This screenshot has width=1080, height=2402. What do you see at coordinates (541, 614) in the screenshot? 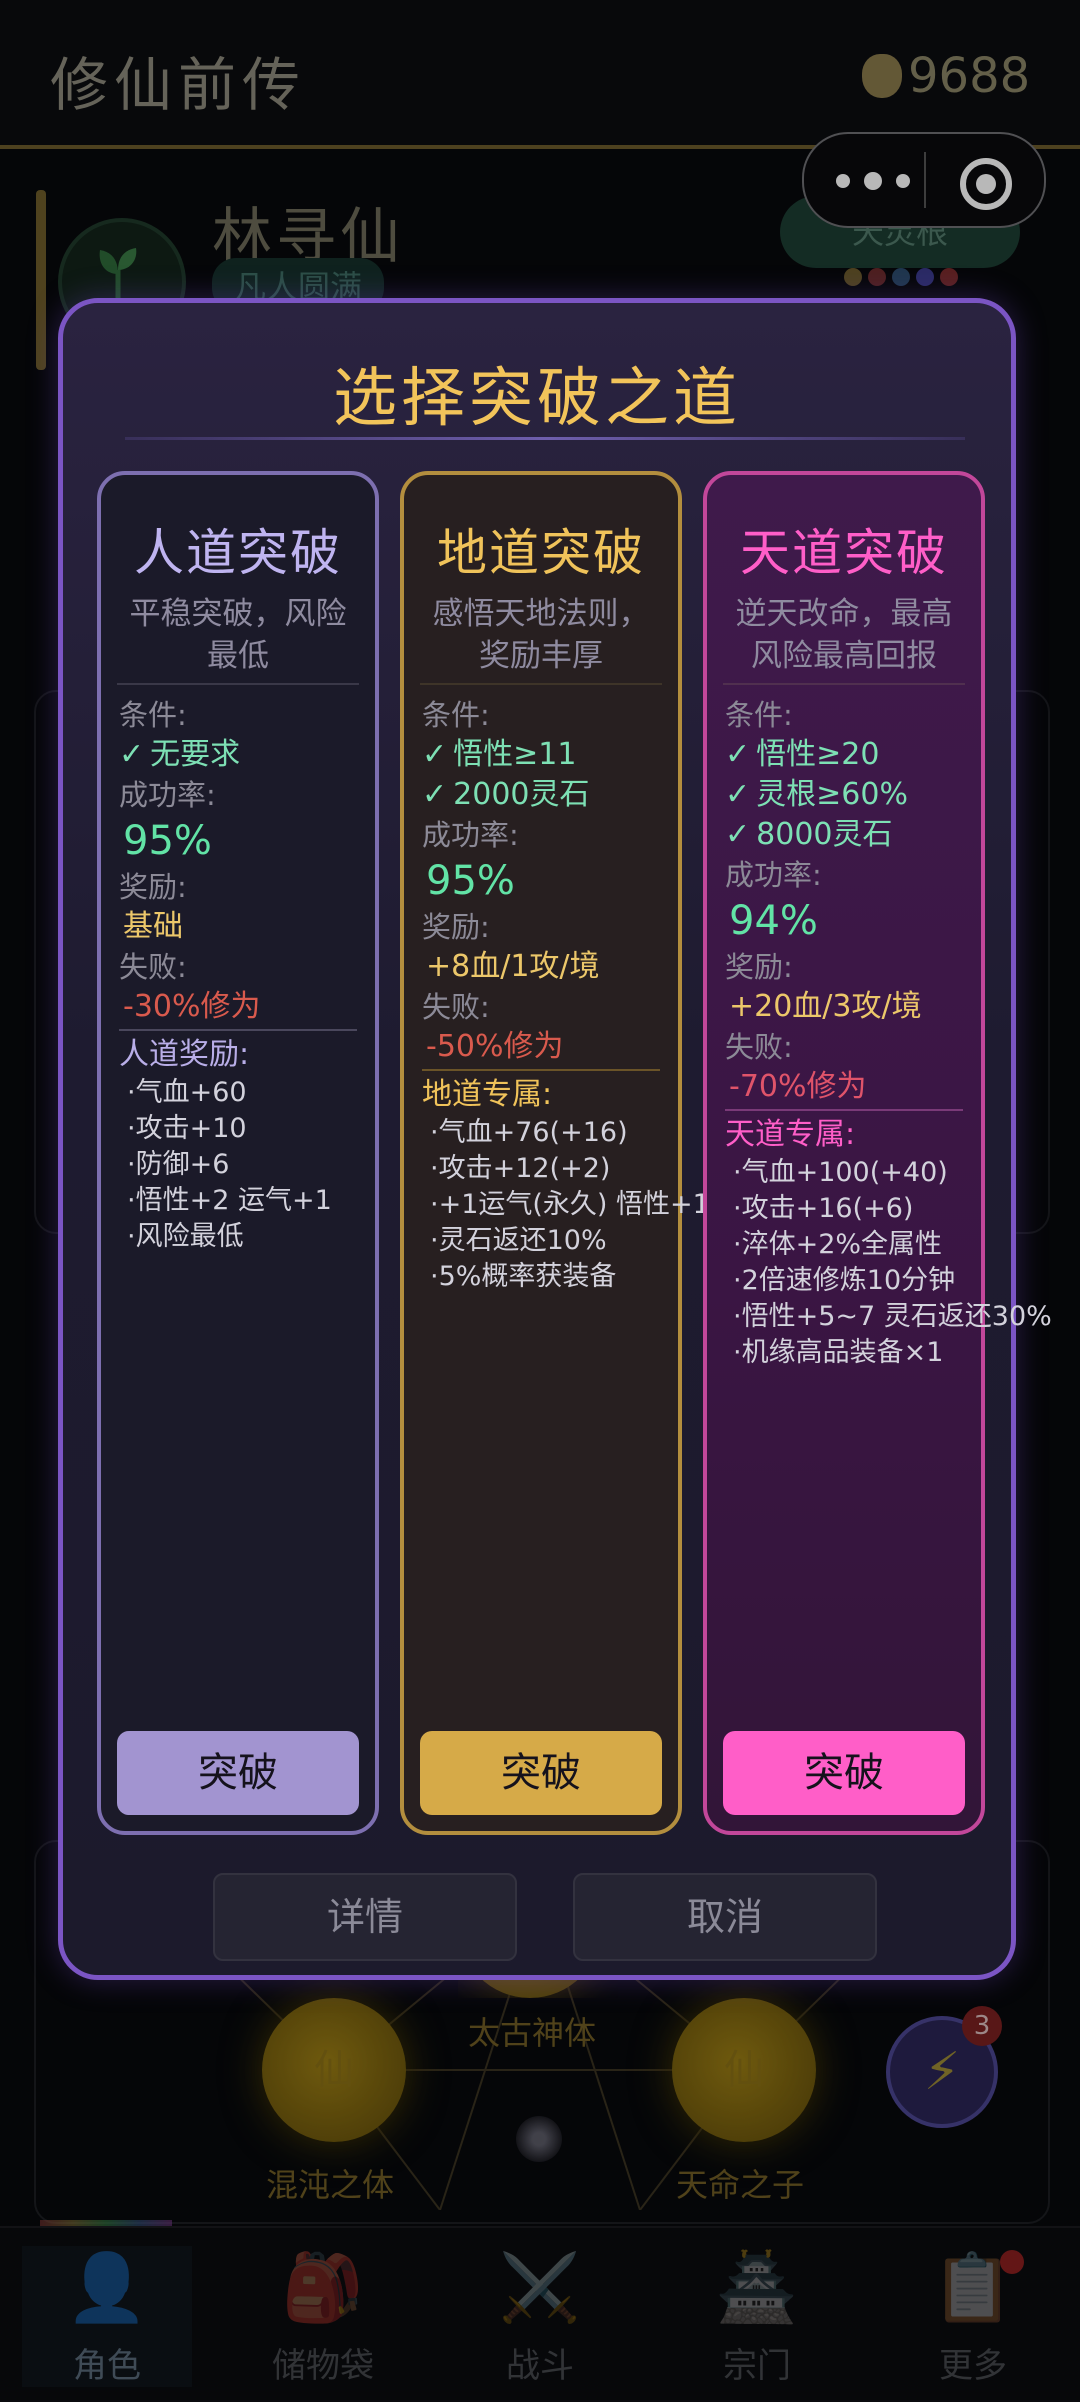
I see `desc-line: 感悟天地法则，` at bounding box center [541, 614].